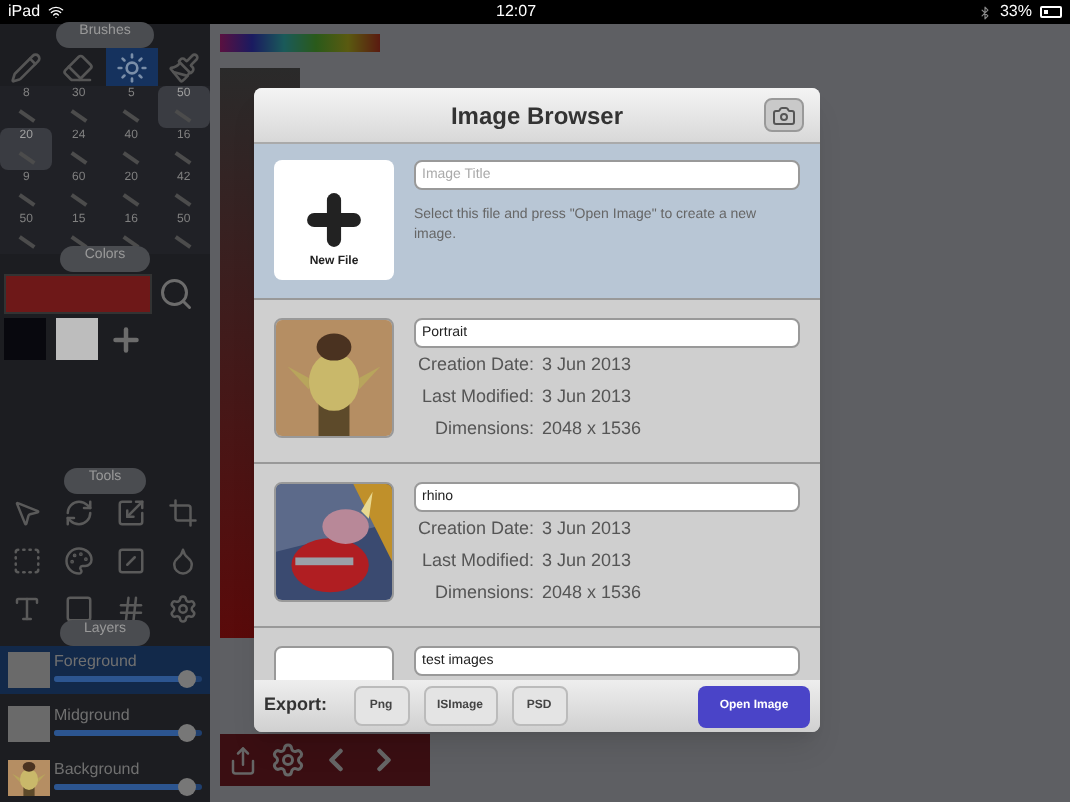  Describe the element at coordinates (1015, 12) in the screenshot. I see `battery-level: 33%` at that location.